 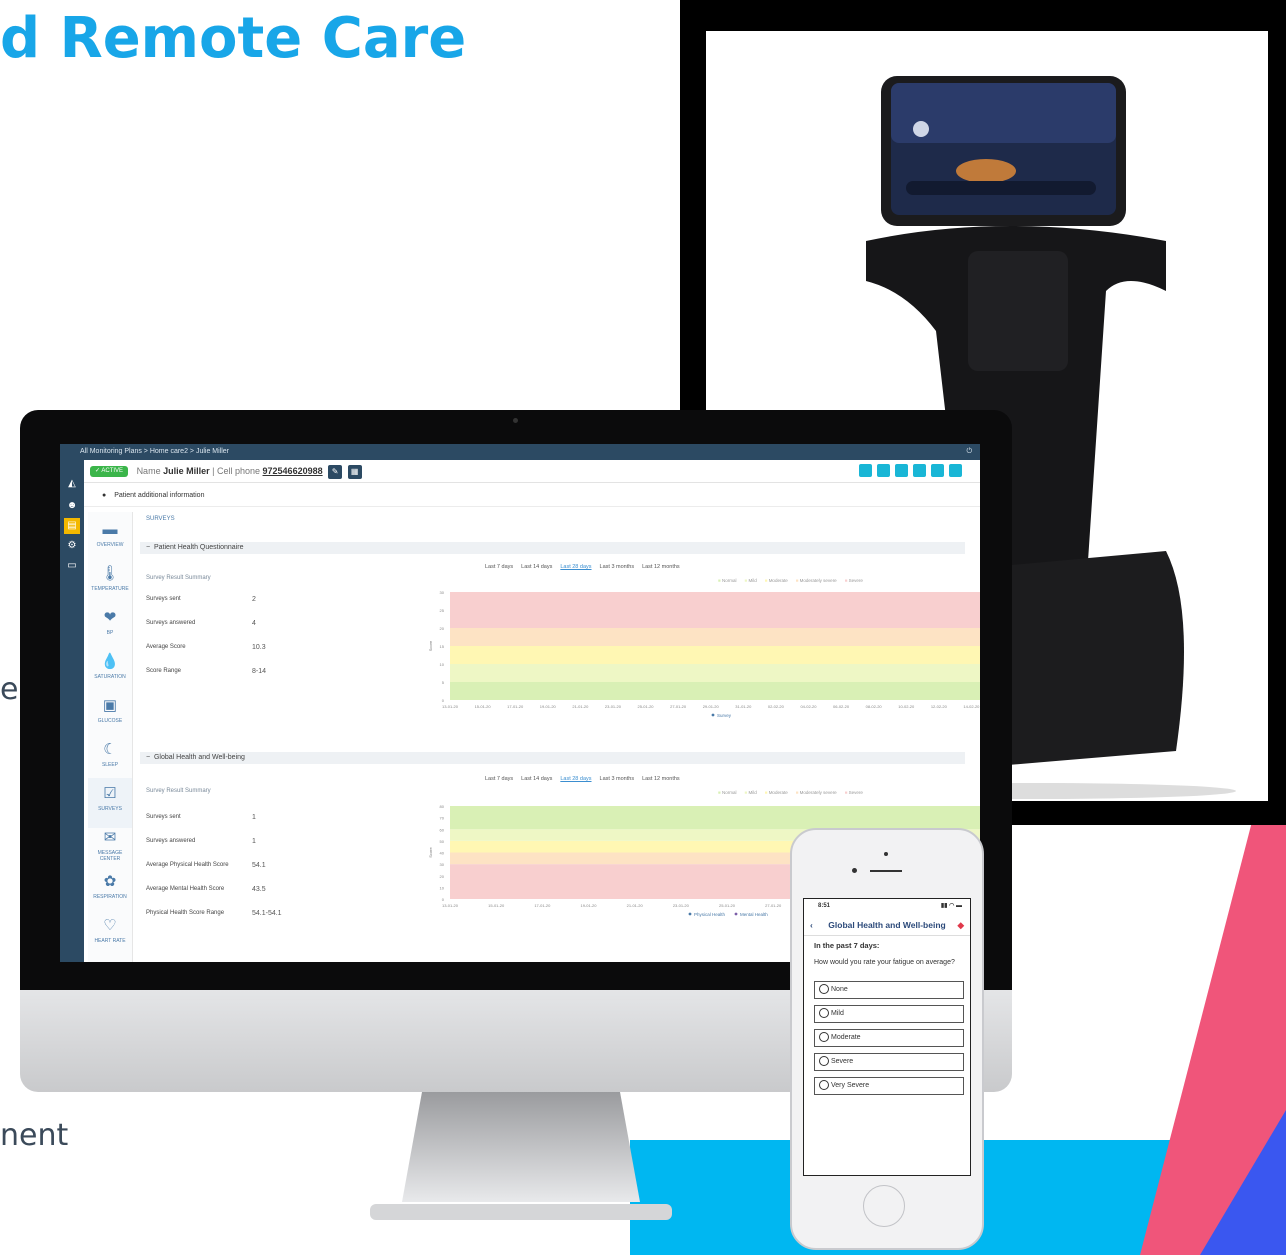 I want to click on tab-temperature: 🌡 TEMPERATURE, so click(x=110, y=583).